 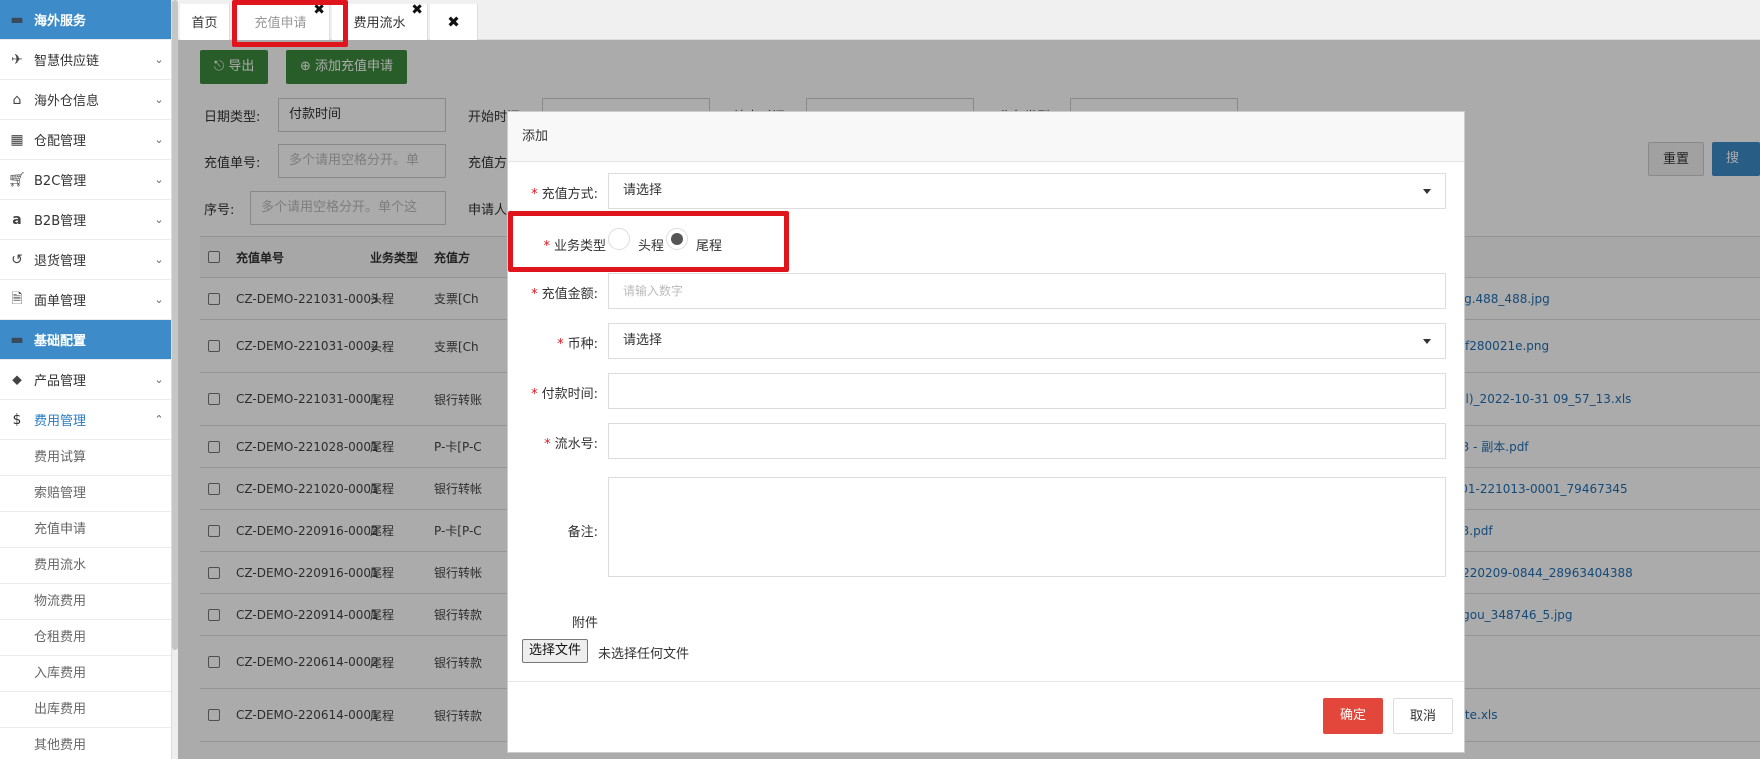 What do you see at coordinates (290, 23) in the screenshot?
I see `highlight-box-tab` at bounding box center [290, 23].